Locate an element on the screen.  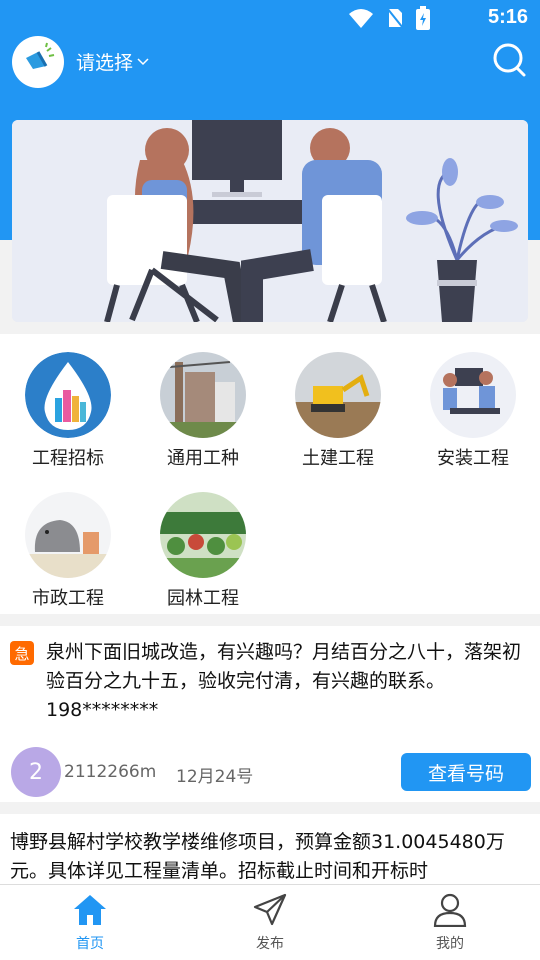
category-engineering-bidding: 工程招标 is located at coordinates (68, 411).